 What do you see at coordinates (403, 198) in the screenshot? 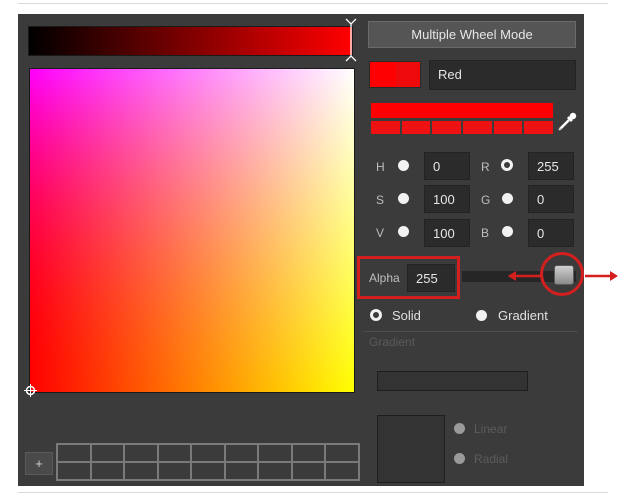
I see `s-radio` at bounding box center [403, 198].